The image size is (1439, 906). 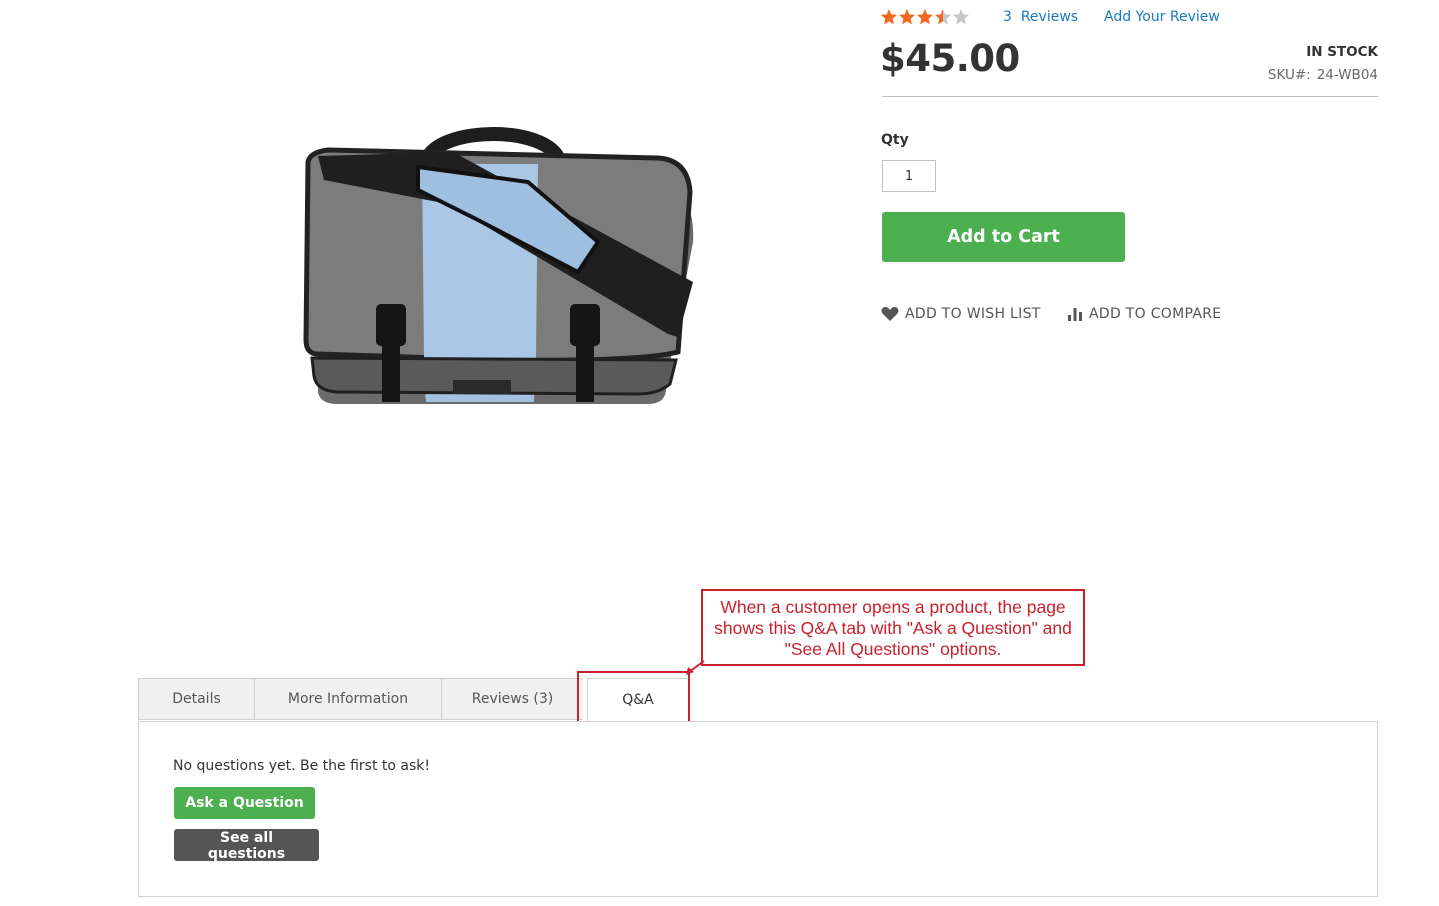 I want to click on add-to-compare-link: ADD TO COMPARE, so click(x=1144, y=314).